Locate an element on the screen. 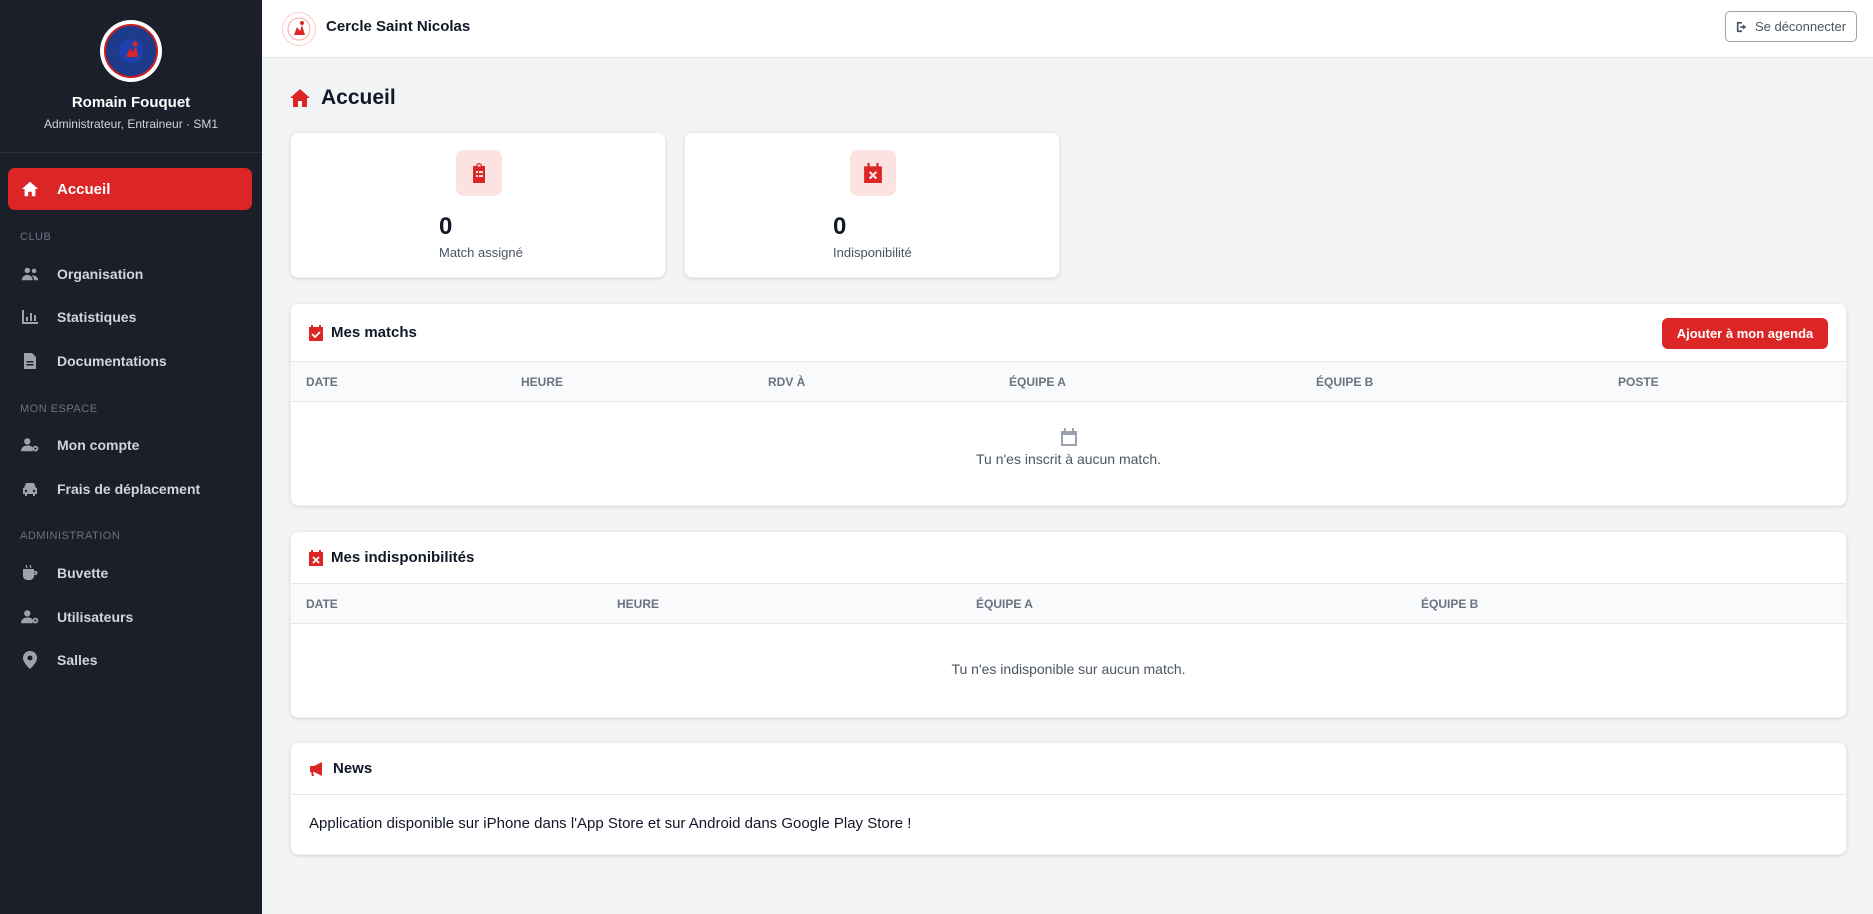  megaphone-icon is located at coordinates (316, 768).